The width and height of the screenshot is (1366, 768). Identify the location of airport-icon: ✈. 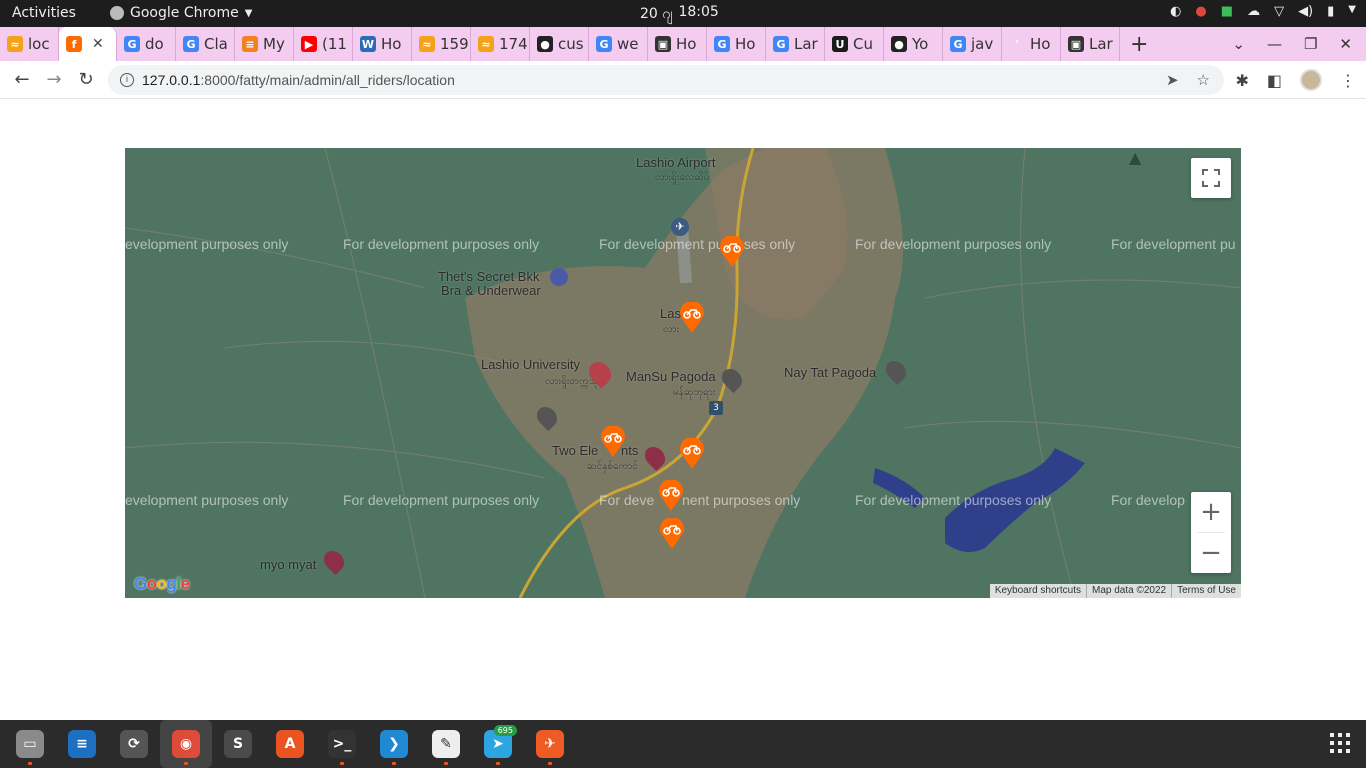
(680, 227).